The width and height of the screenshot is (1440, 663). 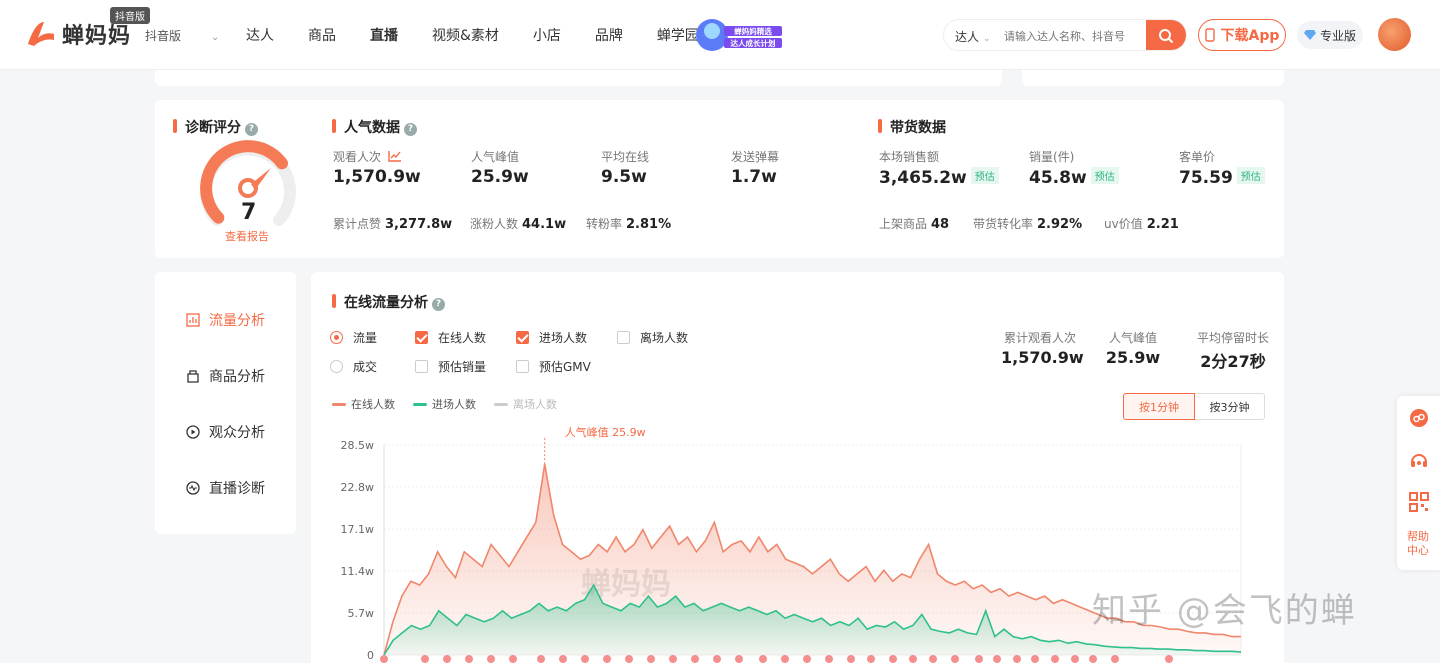 I want to click on avatar, so click(x=1394, y=34).